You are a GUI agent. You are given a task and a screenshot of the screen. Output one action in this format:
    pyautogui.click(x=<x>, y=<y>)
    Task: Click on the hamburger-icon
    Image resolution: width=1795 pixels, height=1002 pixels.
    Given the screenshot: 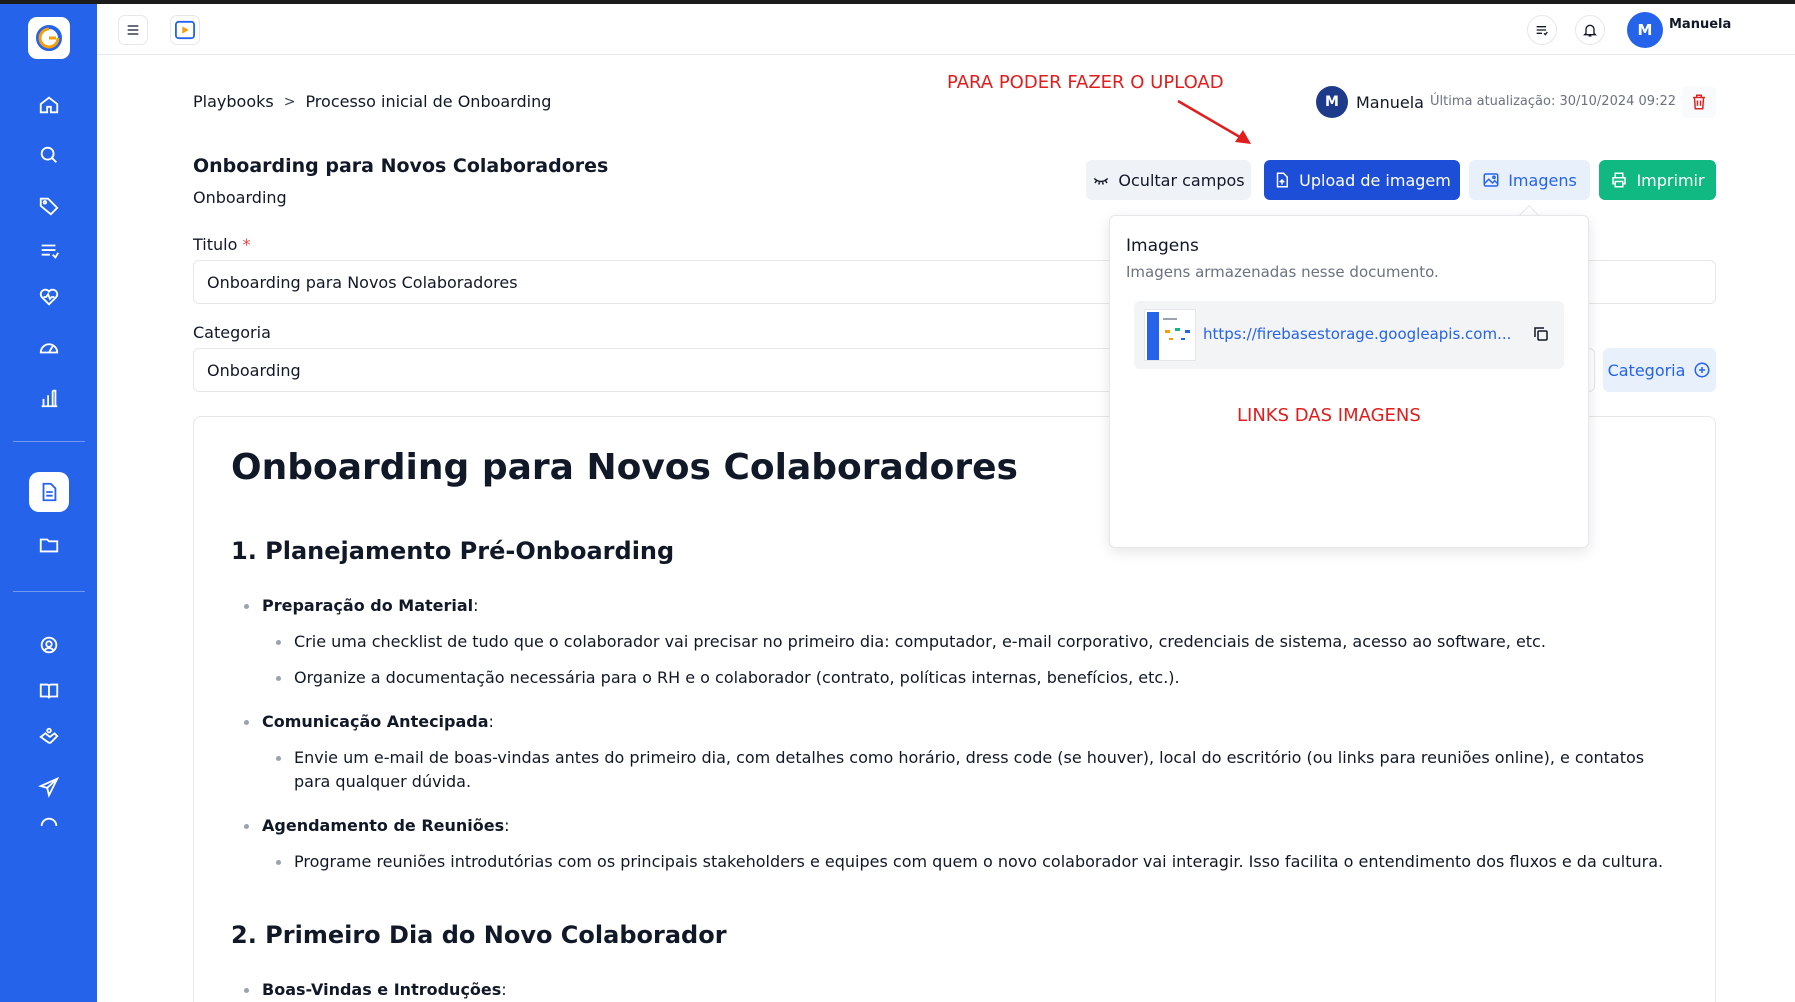 What is the action you would take?
    pyautogui.click(x=133, y=30)
    